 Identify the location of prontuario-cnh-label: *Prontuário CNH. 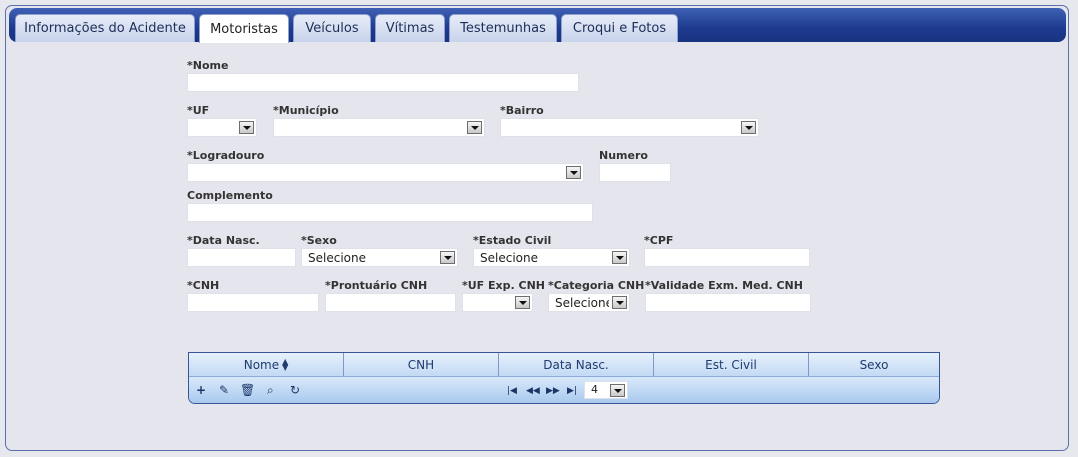
(376, 285).